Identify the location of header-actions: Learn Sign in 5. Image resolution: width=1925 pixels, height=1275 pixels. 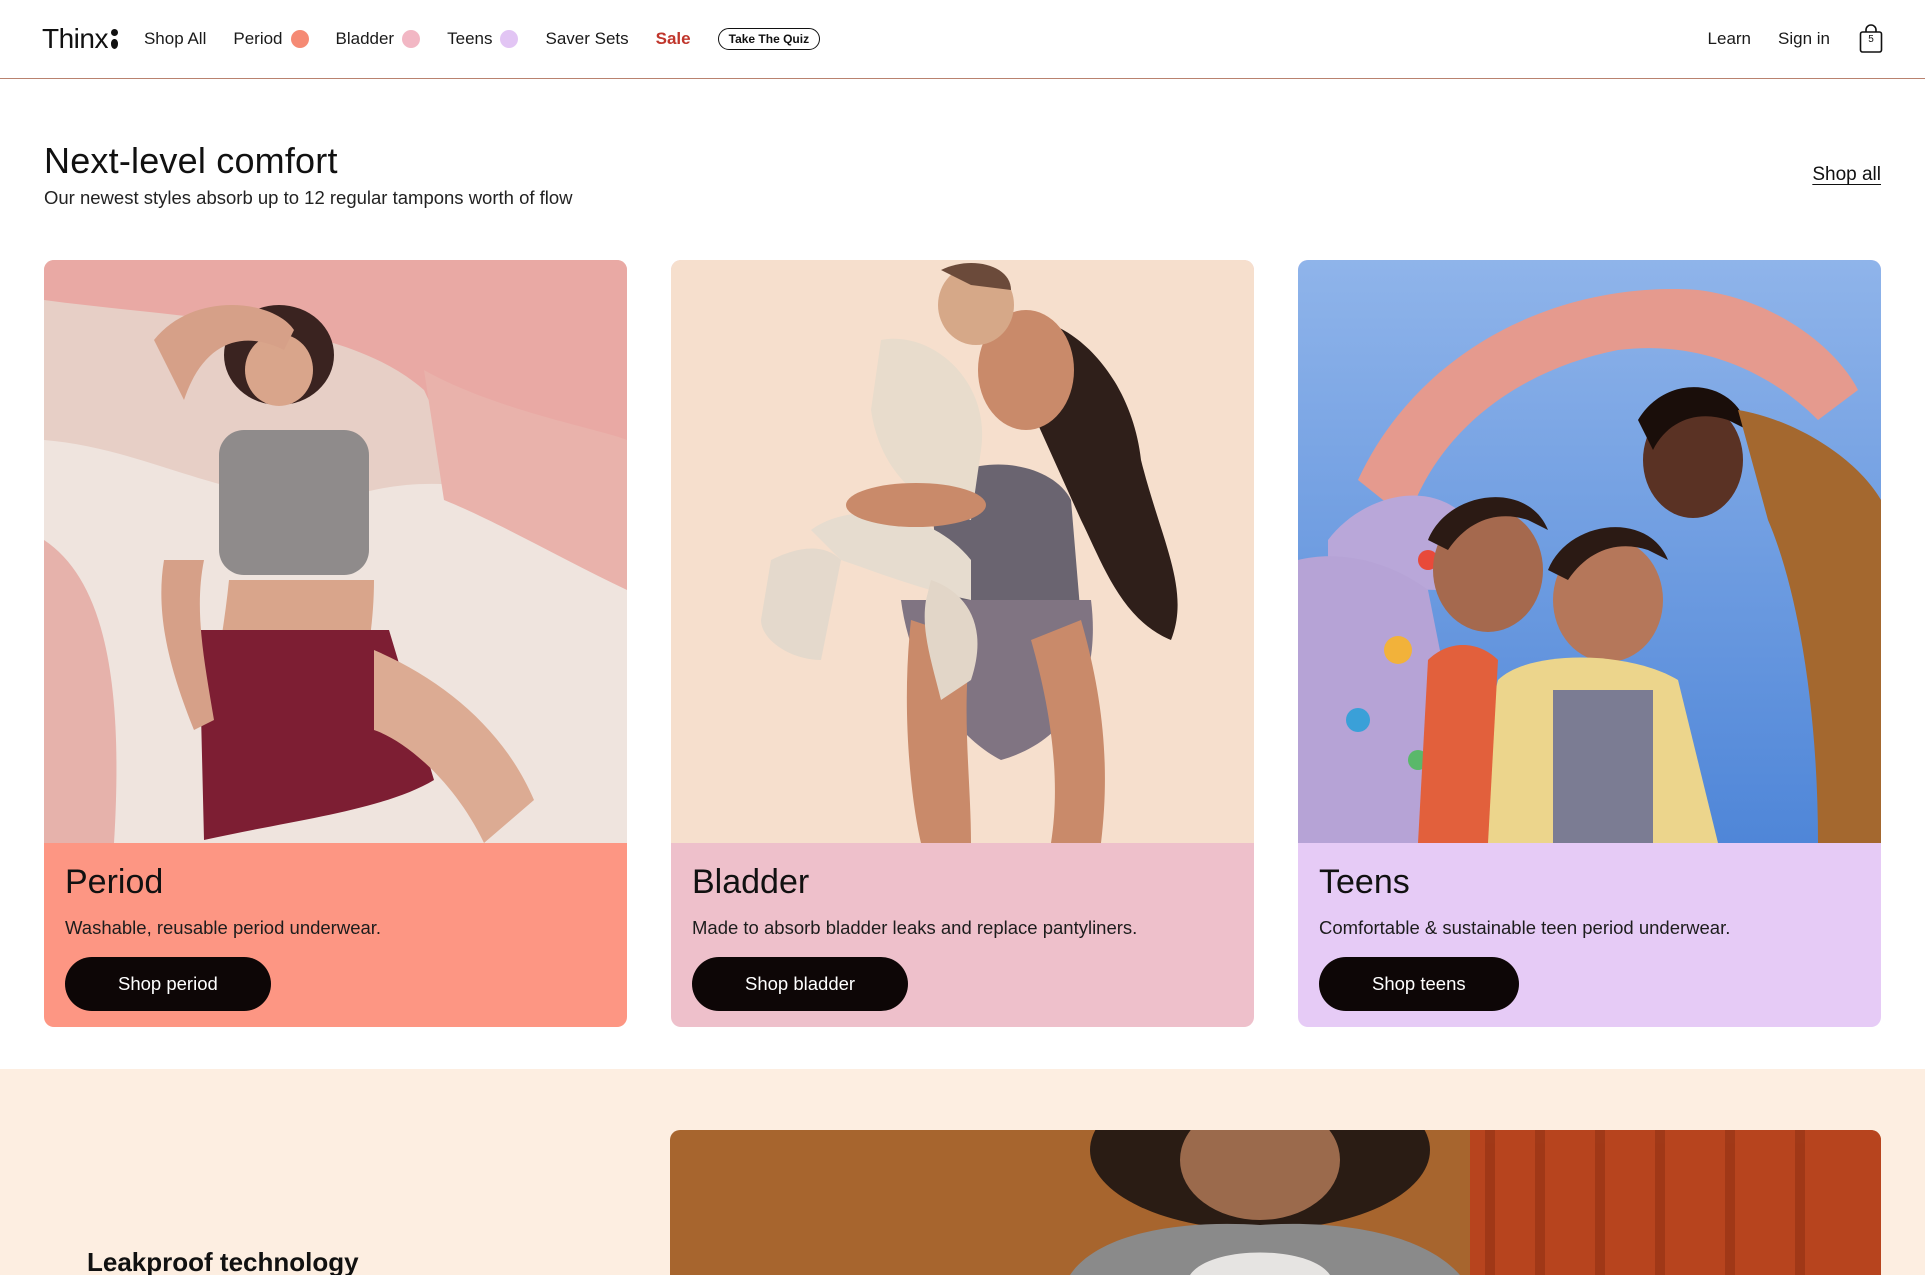
(1782, 39).